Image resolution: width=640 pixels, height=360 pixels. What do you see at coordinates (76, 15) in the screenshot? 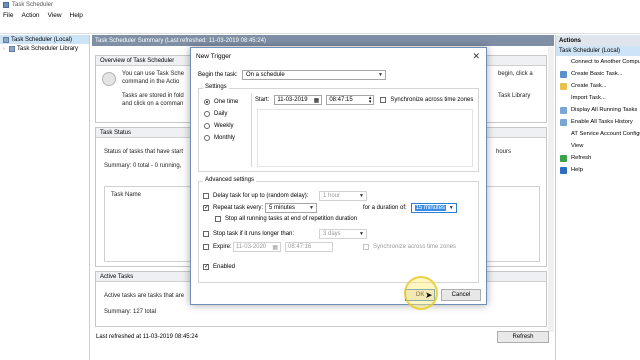
I see `menu-help: Help` at bounding box center [76, 15].